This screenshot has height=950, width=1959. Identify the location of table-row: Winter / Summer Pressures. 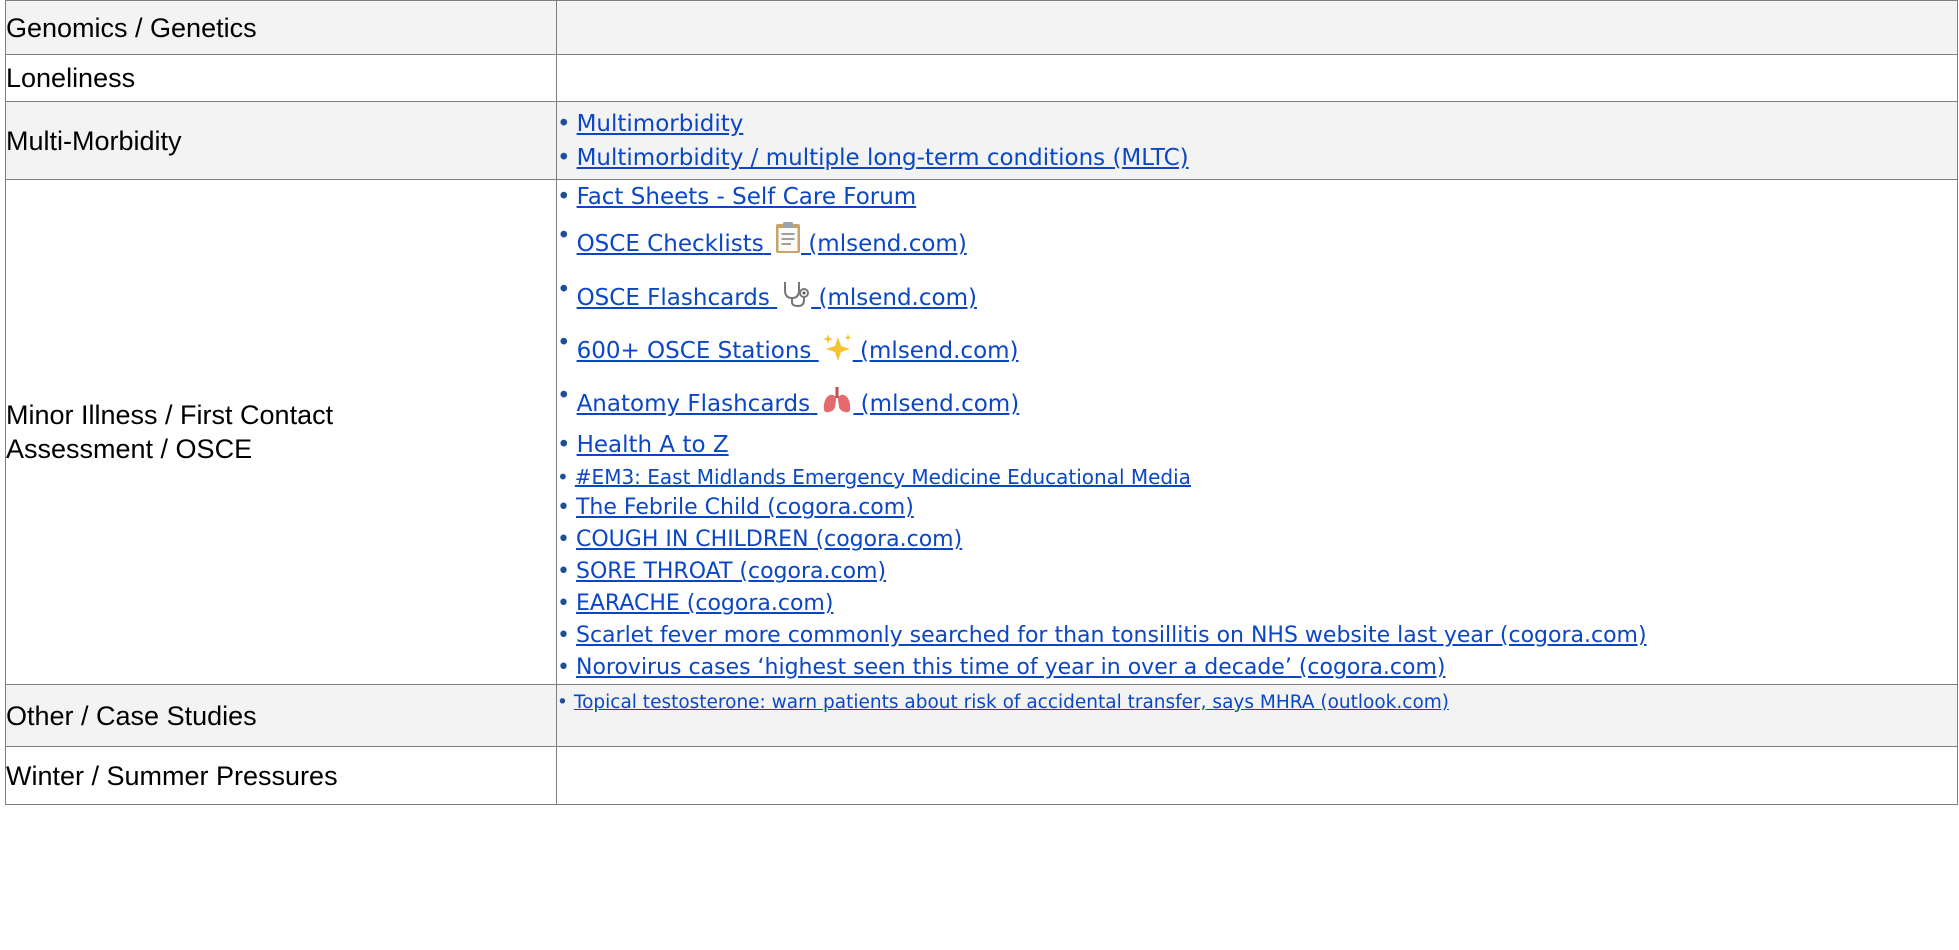
(981, 775).